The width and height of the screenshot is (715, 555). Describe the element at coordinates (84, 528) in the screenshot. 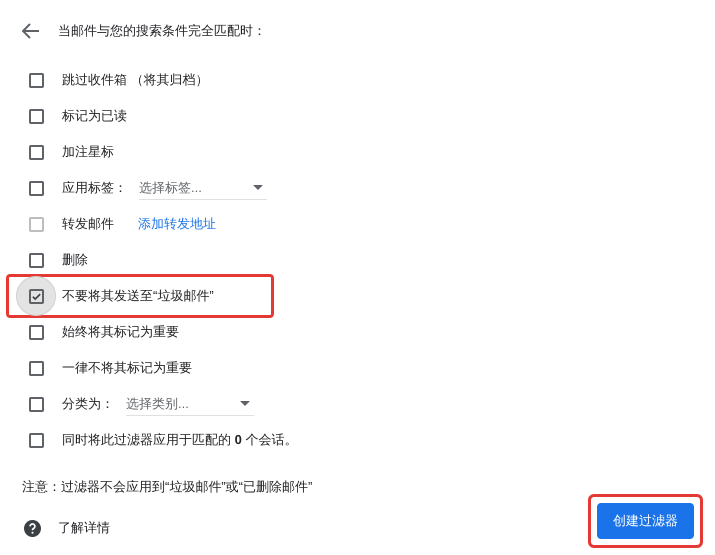

I see `learn-more-link: 了解详情` at that location.